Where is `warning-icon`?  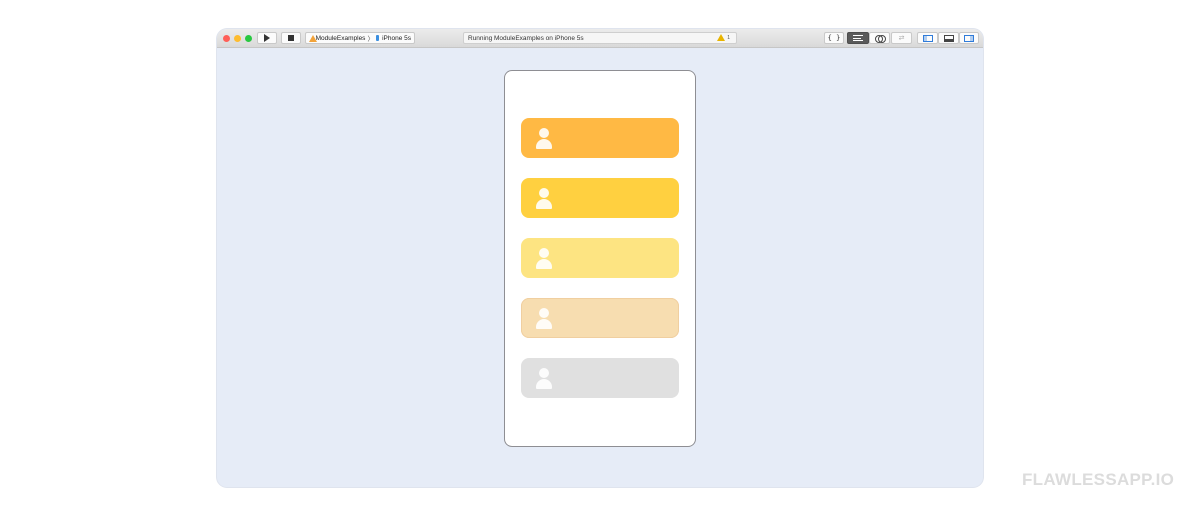 warning-icon is located at coordinates (721, 37).